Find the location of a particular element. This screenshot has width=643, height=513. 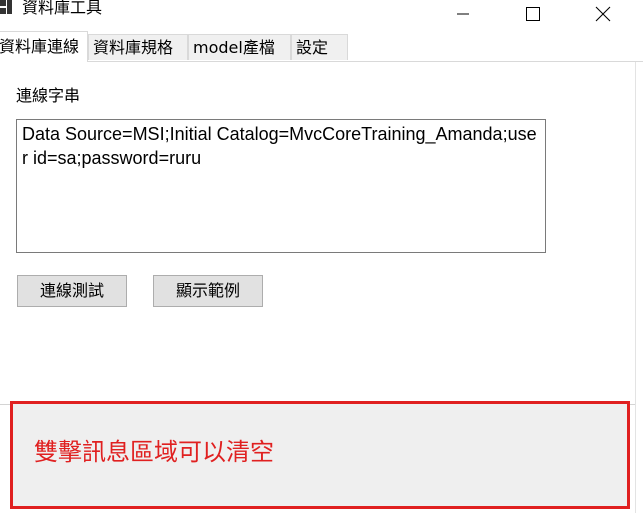

window-border is located at coordinates (639, 287).